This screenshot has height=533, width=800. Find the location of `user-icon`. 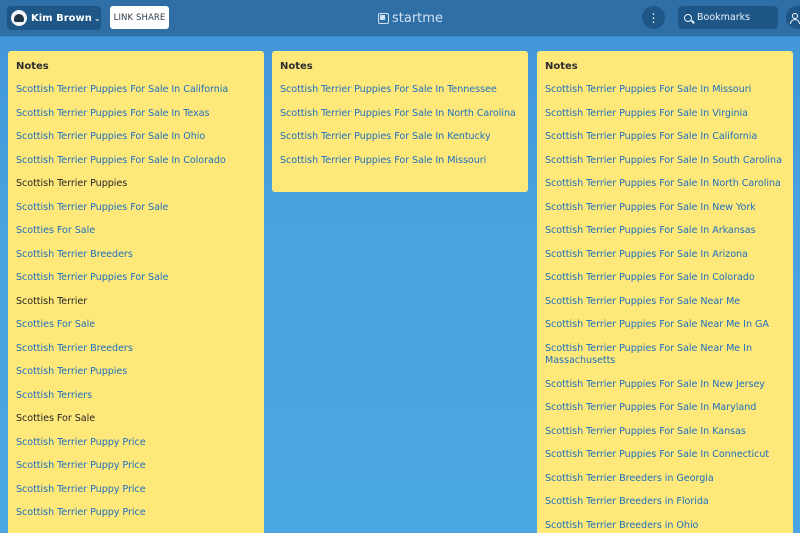

user-icon is located at coordinates (795, 18).